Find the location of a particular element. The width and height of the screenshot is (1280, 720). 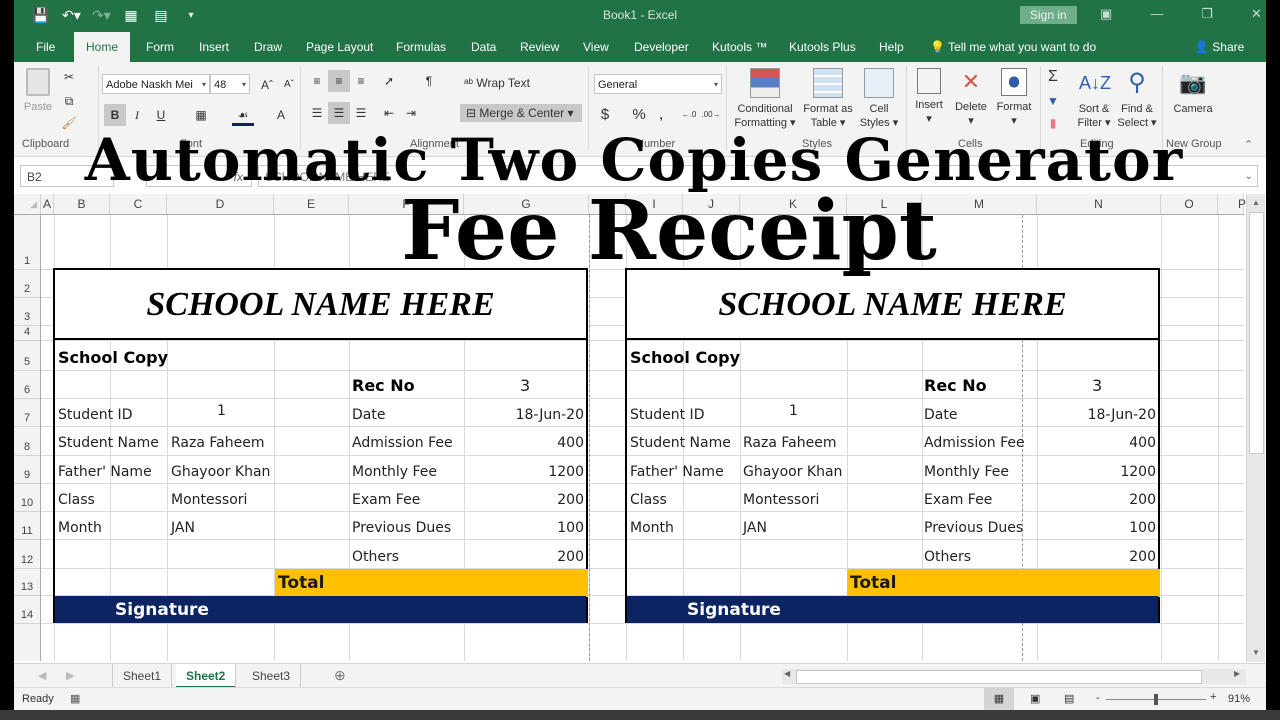

rec-no-label: Rec No is located at coordinates (955, 385).